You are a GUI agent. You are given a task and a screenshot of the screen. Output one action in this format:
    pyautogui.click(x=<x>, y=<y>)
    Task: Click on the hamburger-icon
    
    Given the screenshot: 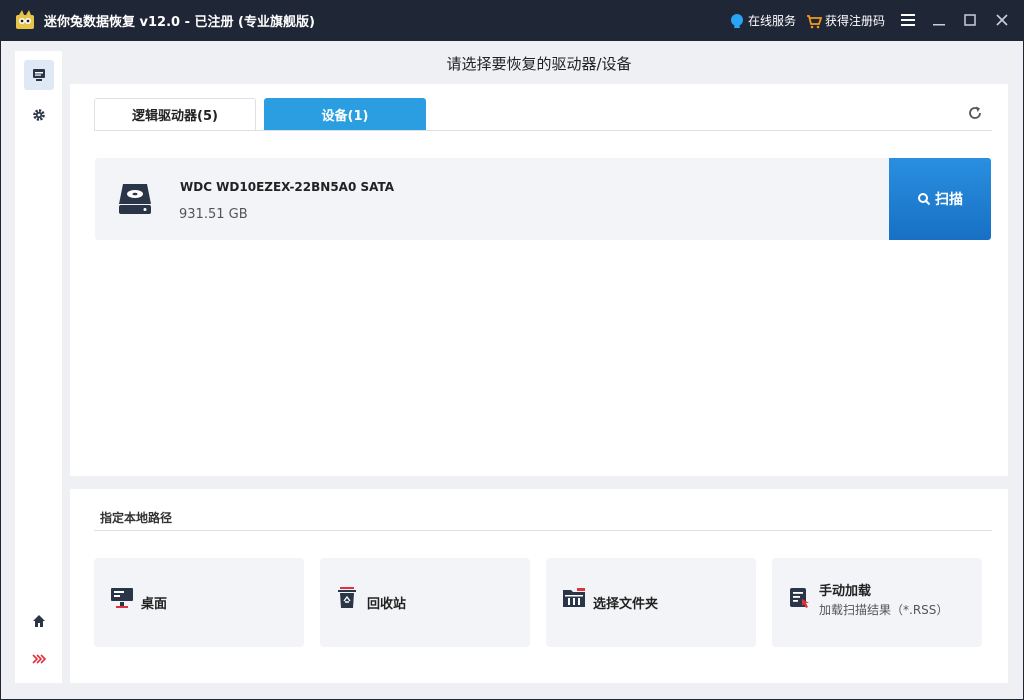 What is the action you would take?
    pyautogui.click(x=908, y=20)
    